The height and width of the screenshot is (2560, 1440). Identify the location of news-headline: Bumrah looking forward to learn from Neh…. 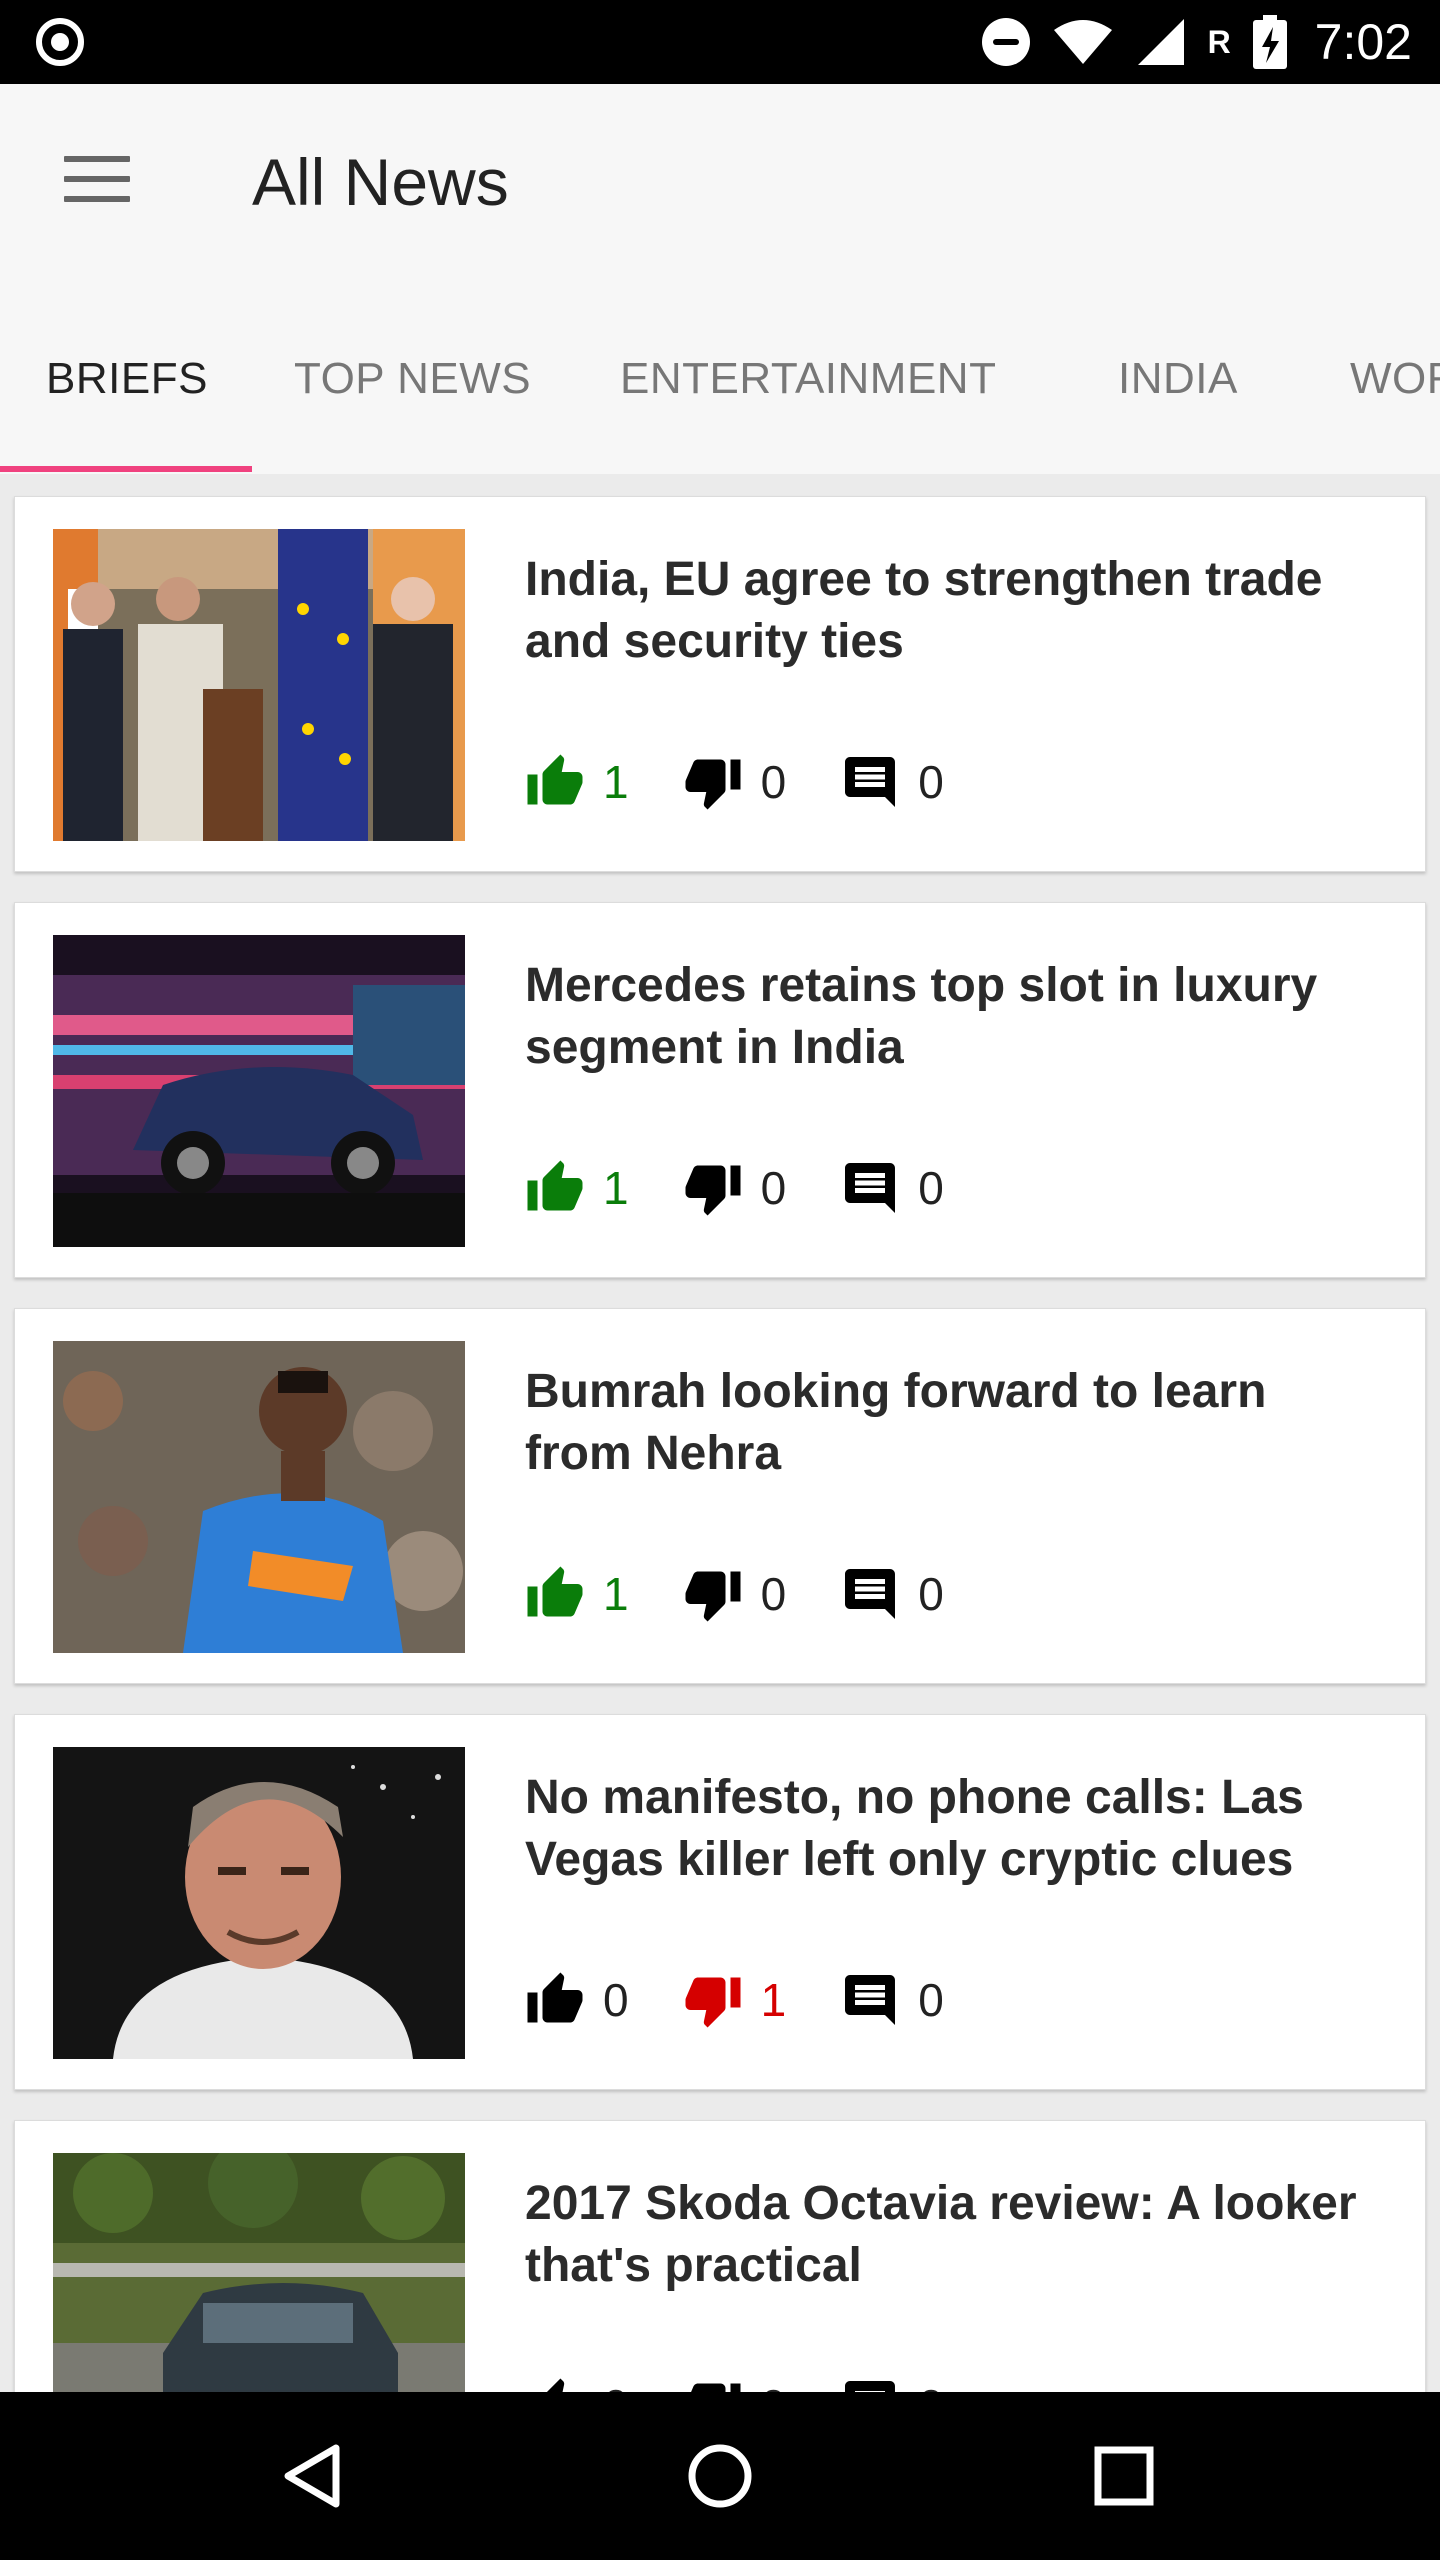
(955, 1423).